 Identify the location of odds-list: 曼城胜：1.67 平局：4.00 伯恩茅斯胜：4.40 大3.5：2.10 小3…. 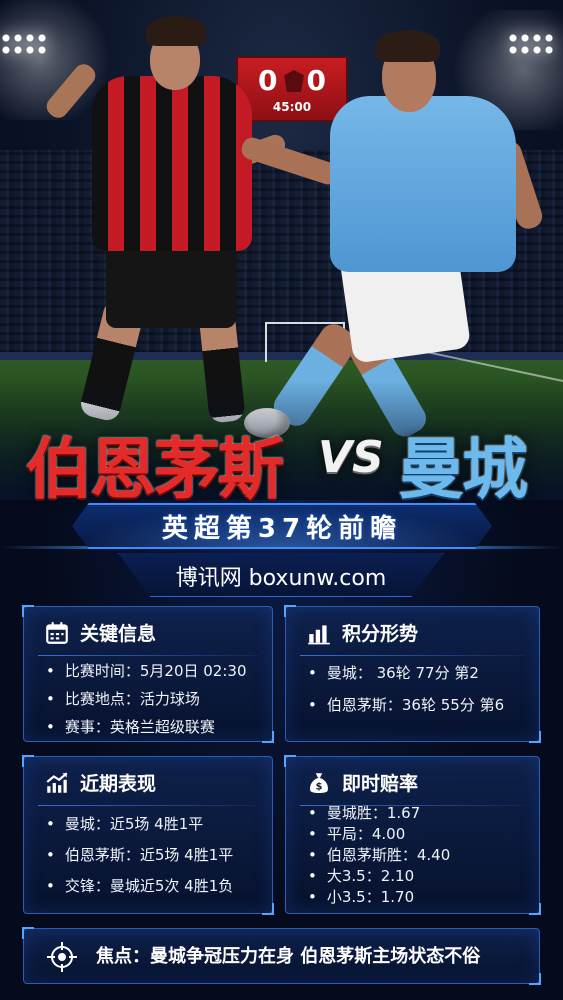
(379, 855).